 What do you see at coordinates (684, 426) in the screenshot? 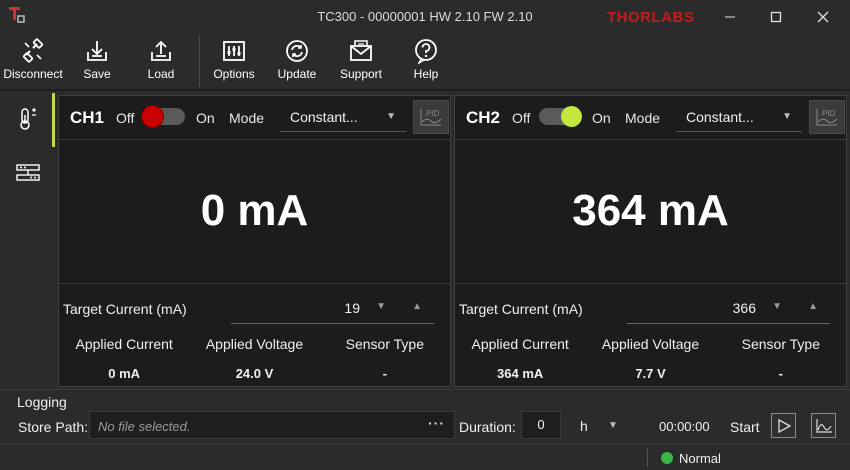
I see `elapsed-timer: 00:00:00` at bounding box center [684, 426].